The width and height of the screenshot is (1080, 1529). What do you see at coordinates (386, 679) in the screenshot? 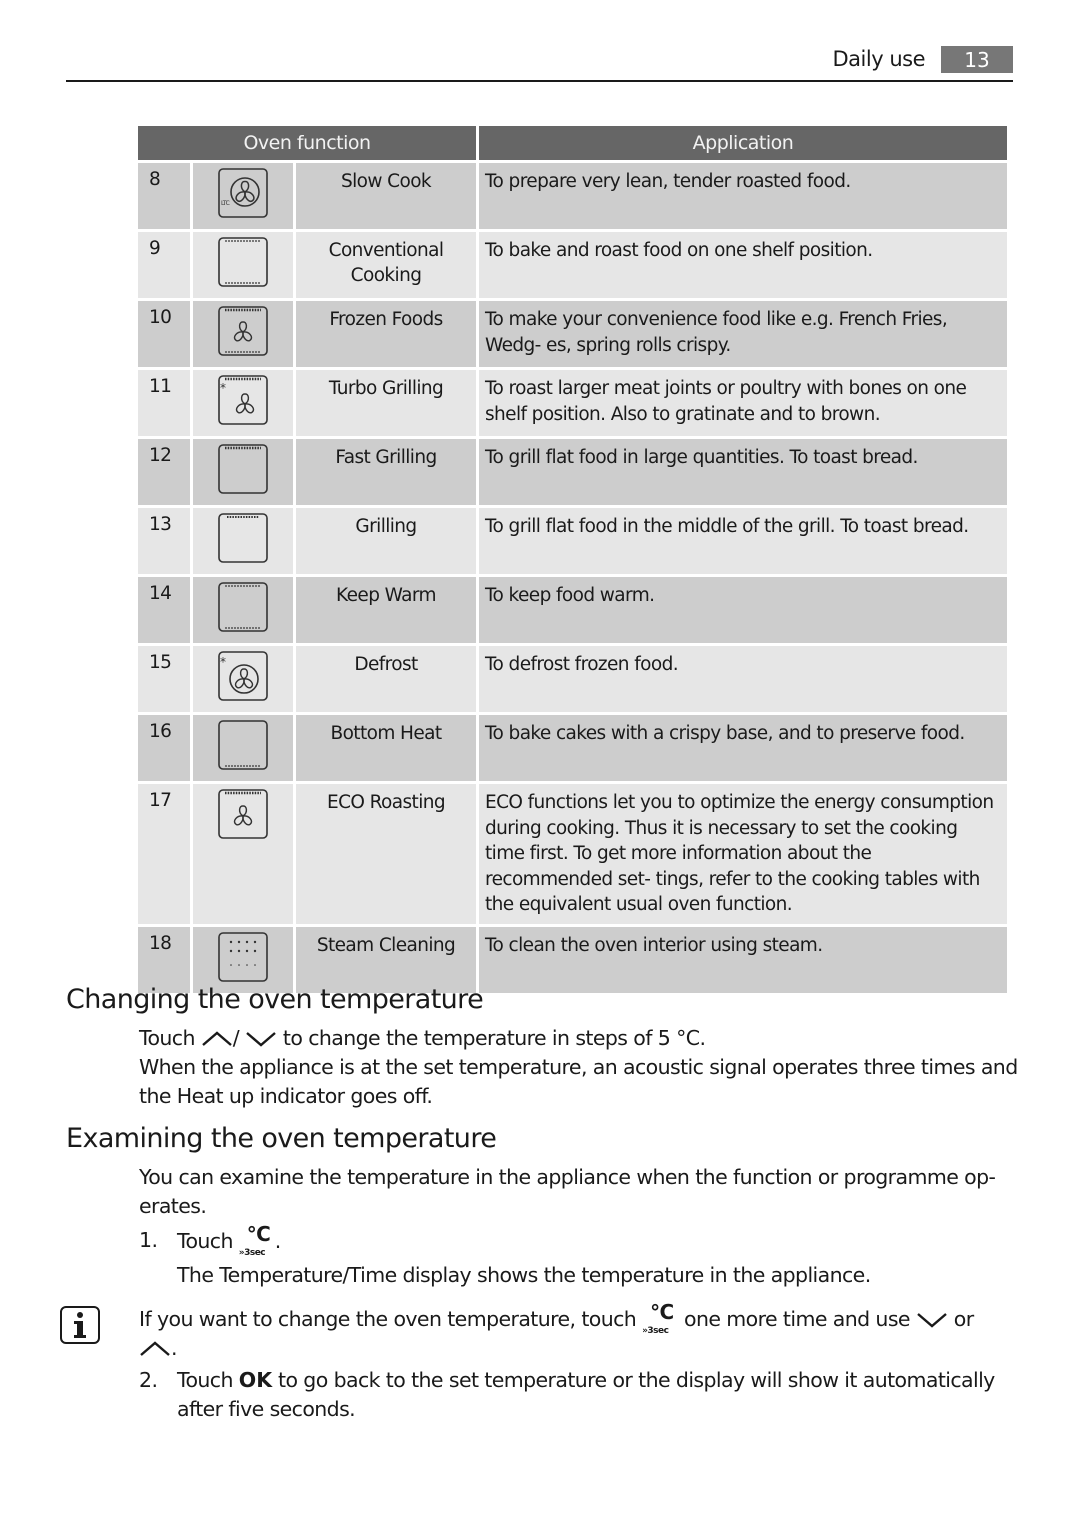
I see `function-name: Defrost` at bounding box center [386, 679].